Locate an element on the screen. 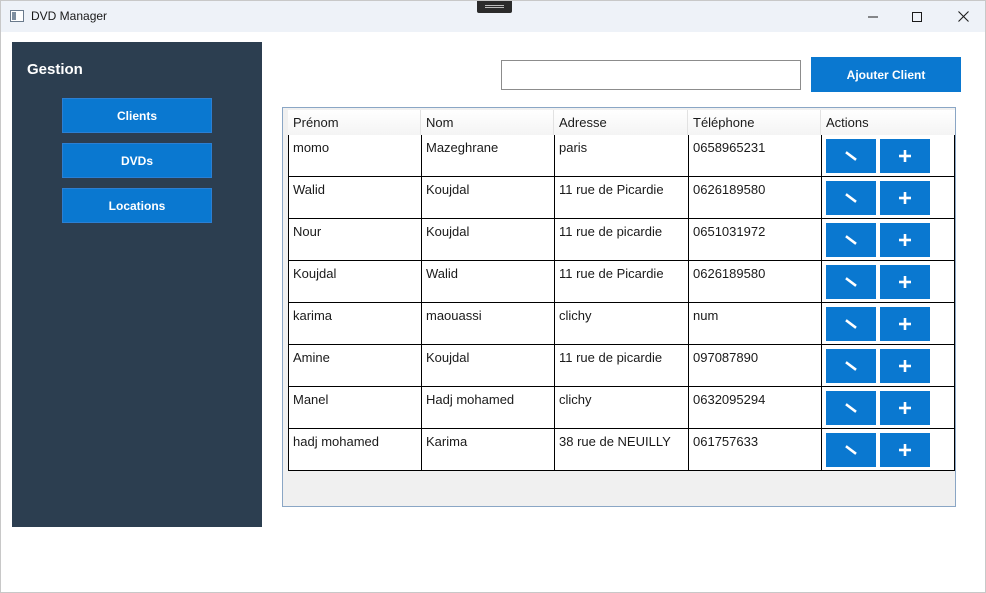 Image resolution: width=986 pixels, height=593 pixels. cell-prenom: karima is located at coordinates (354, 324).